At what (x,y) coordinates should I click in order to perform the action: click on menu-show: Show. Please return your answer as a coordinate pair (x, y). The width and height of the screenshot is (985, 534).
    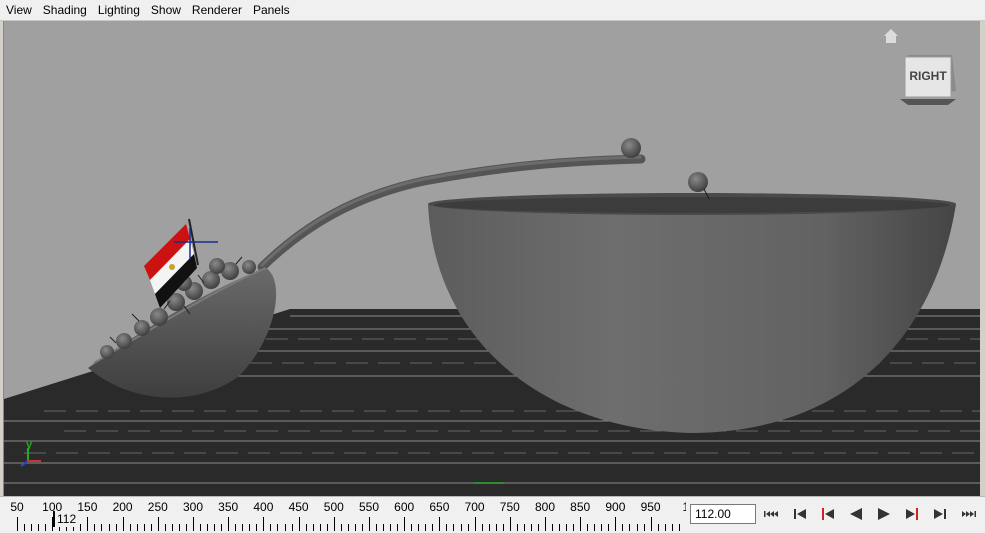
    Looking at the image, I should click on (166, 10).